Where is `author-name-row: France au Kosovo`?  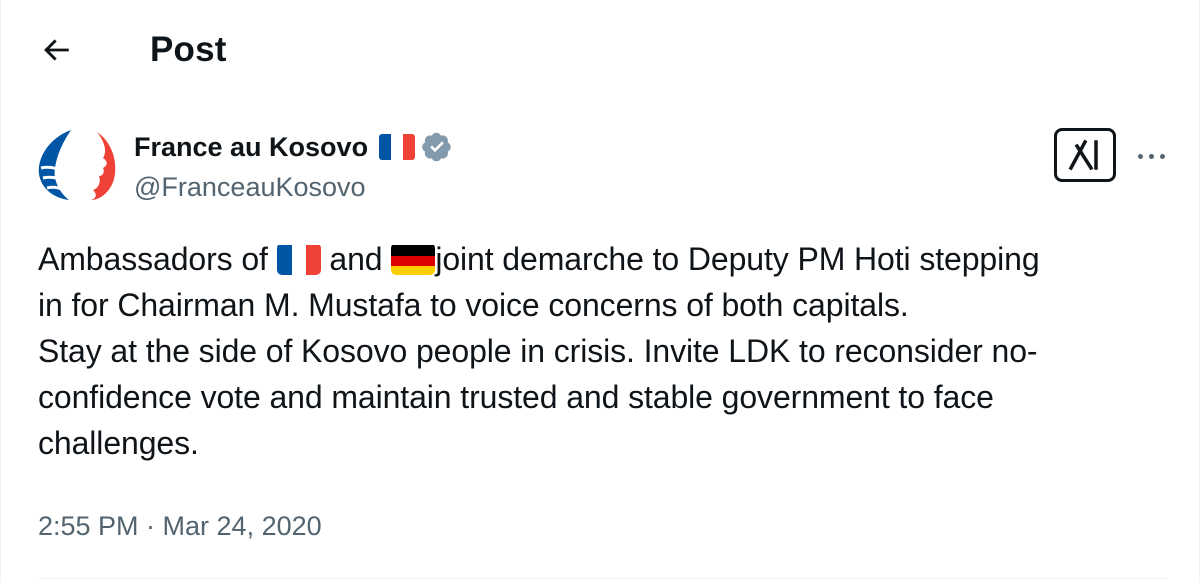 author-name-row: France au Kosovo is located at coordinates (293, 147).